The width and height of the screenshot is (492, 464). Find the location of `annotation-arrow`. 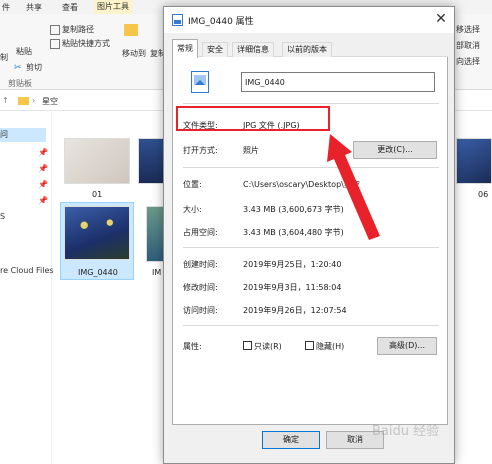

annotation-arrow is located at coordinates (353, 187).